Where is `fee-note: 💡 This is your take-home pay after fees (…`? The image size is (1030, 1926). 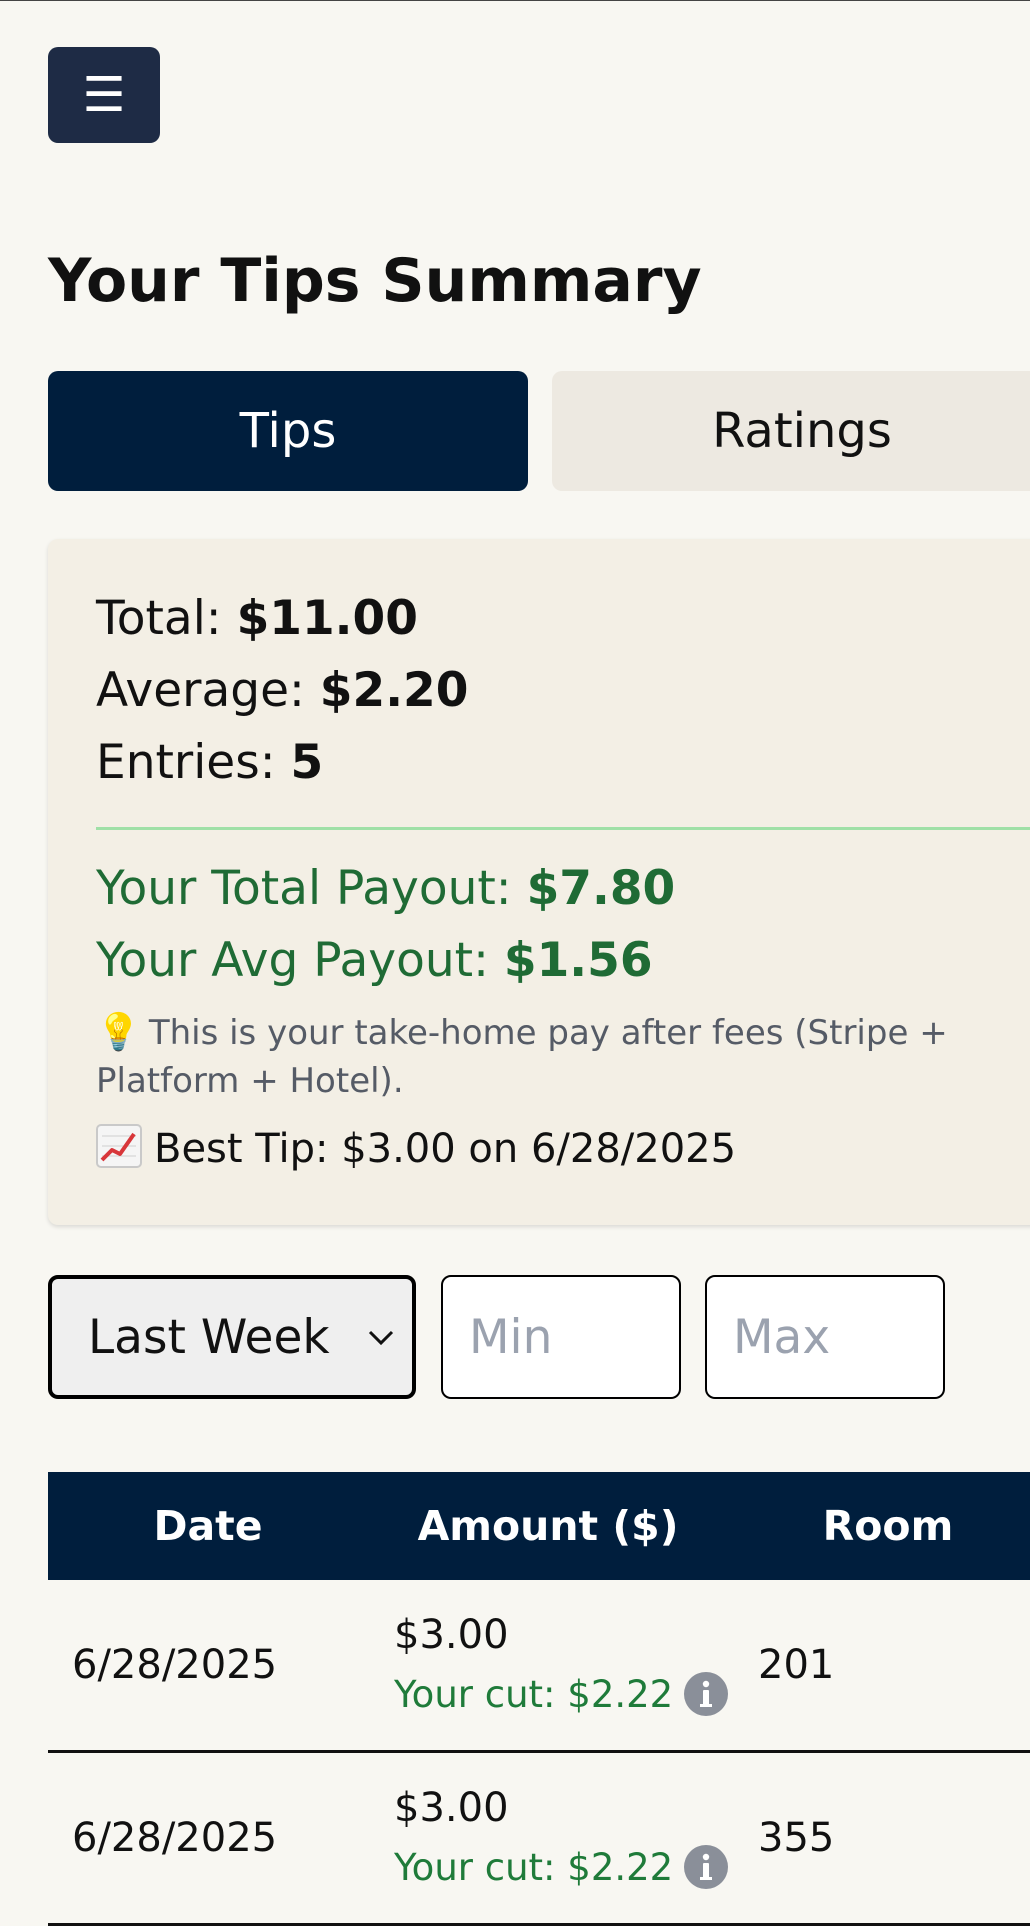
fee-note: 💡 This is your take-home pay after fees (… is located at coordinates (561, 1057).